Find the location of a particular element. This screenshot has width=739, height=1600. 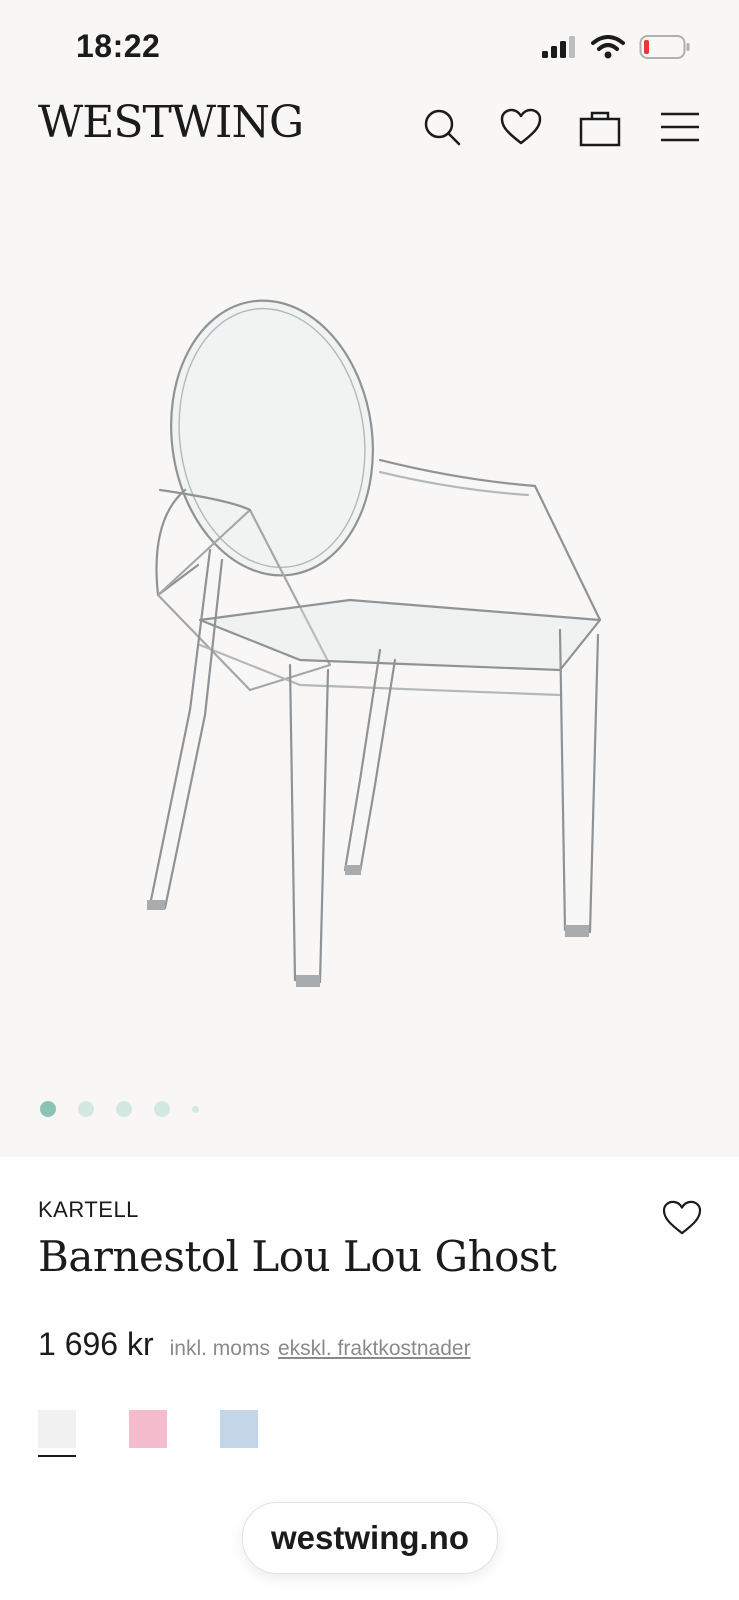

search-icon is located at coordinates (442, 127).